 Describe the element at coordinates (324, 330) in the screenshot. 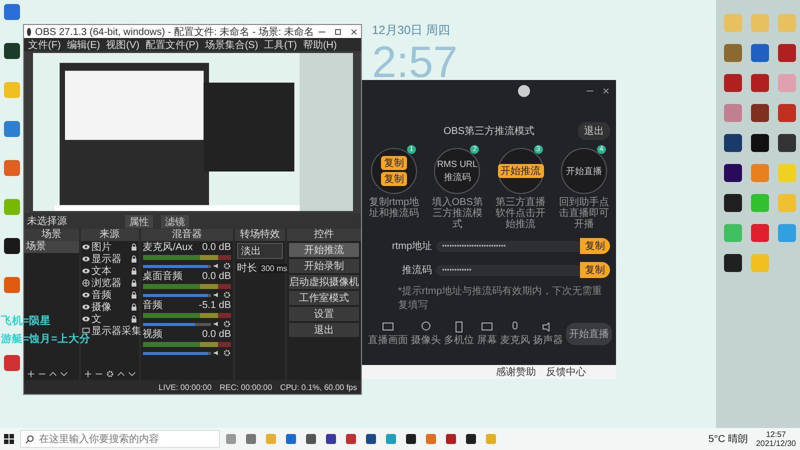

I see `control-button: 退出` at that location.